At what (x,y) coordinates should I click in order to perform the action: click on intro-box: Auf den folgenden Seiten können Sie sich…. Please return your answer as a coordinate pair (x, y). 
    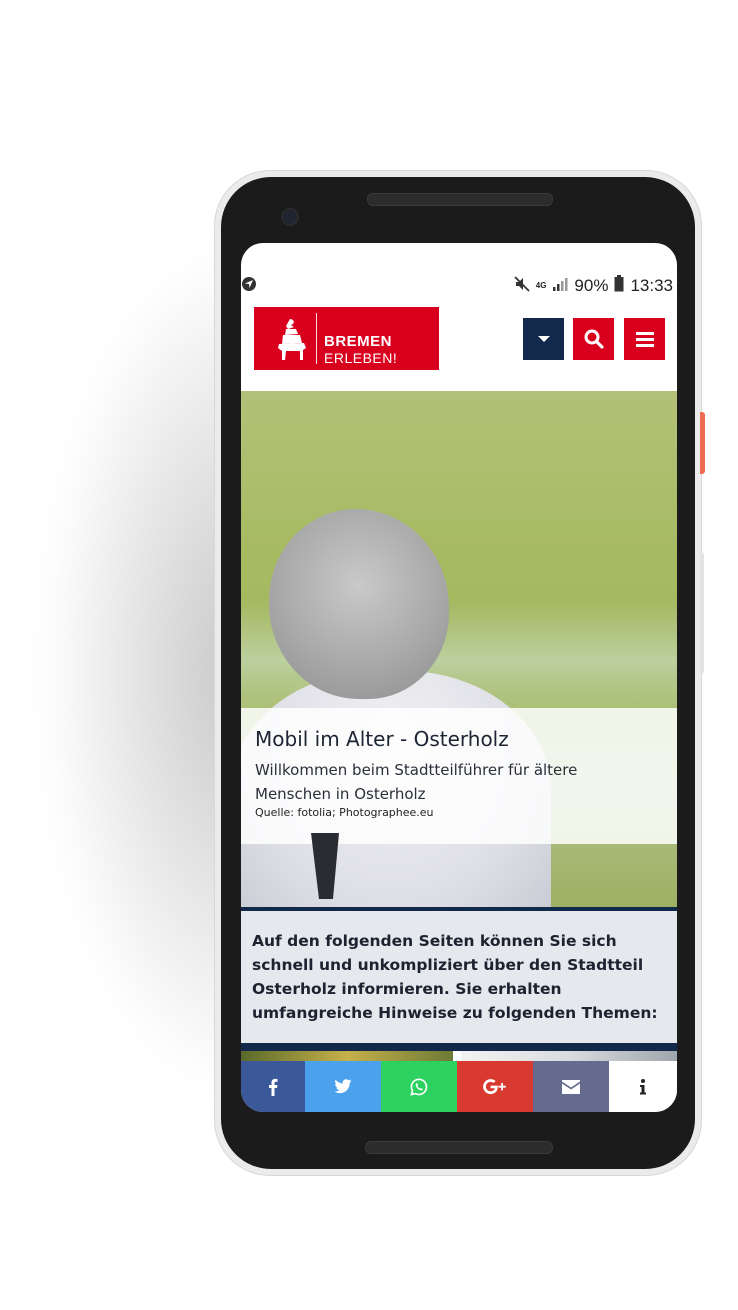
    Looking at the image, I should click on (459, 977).